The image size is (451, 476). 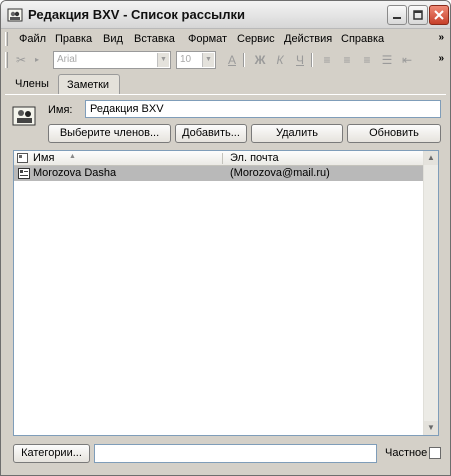 I want to click on scroll-up-icon: ▲, so click(x=431, y=158).